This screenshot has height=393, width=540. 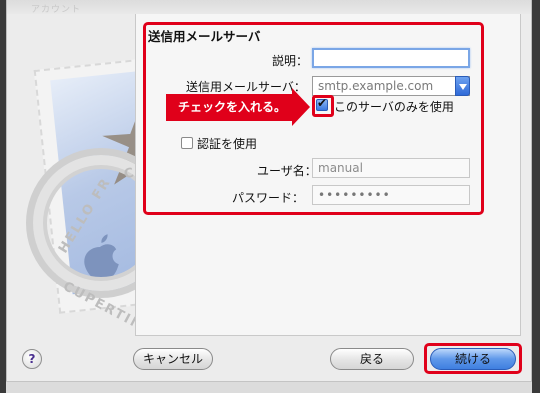 What do you see at coordinates (204, 36) in the screenshot?
I see `section-title: 送信用メールサーバ` at bounding box center [204, 36].